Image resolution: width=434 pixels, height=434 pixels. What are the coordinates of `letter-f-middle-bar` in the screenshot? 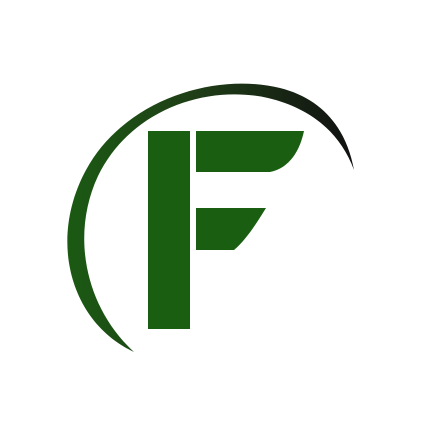 It's located at (231, 229).